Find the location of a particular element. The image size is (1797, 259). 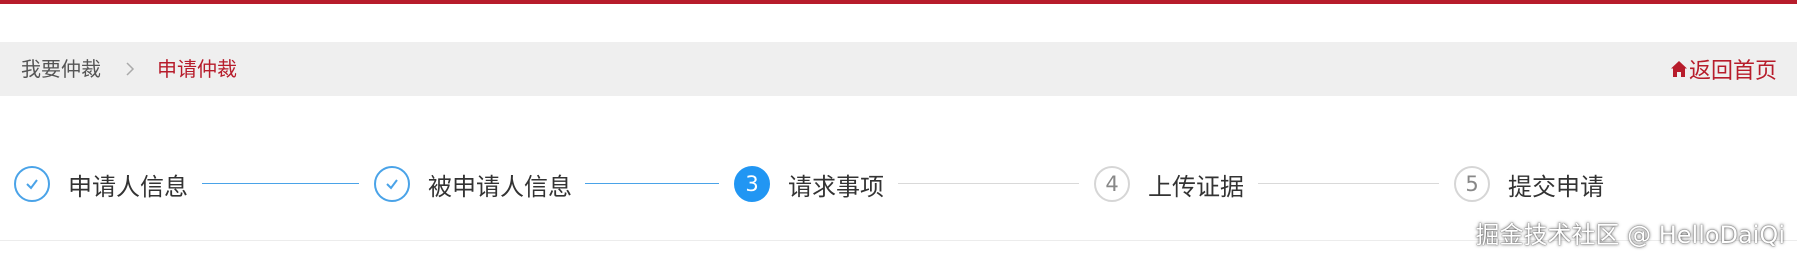

step-label: 上传证据 is located at coordinates (1196, 186).